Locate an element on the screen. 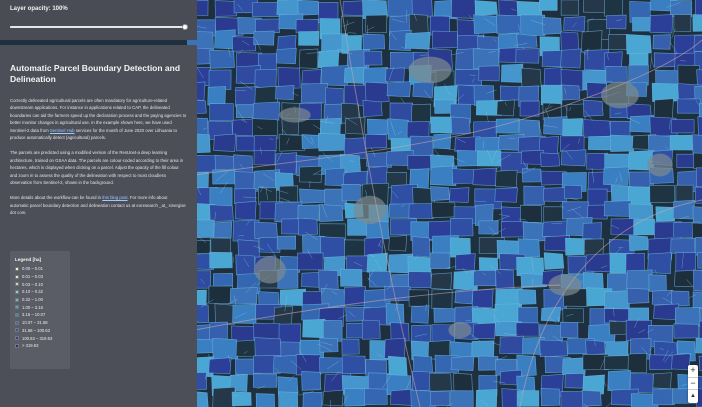  zoom-in-button: + is located at coordinates (693, 371).